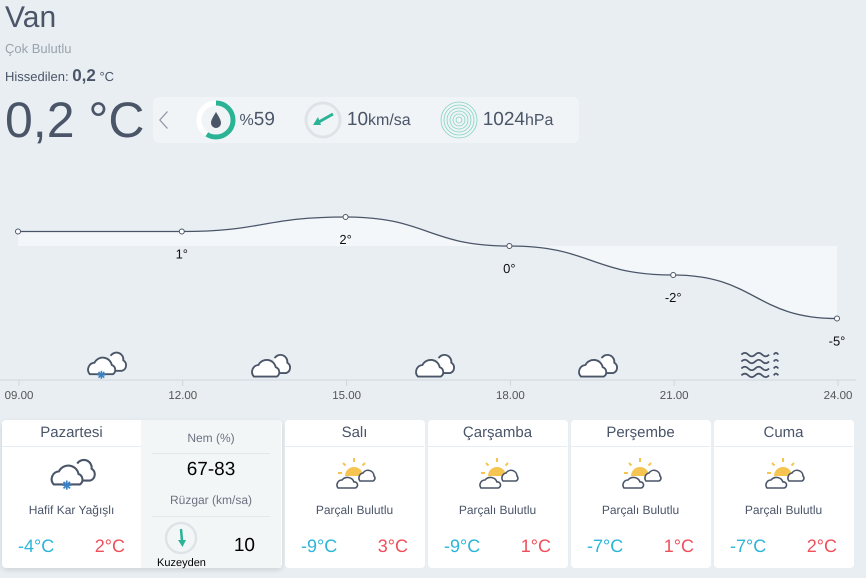 This screenshot has width=866, height=578. What do you see at coordinates (244, 546) in the screenshot?
I see `wind-speed: 10` at bounding box center [244, 546].